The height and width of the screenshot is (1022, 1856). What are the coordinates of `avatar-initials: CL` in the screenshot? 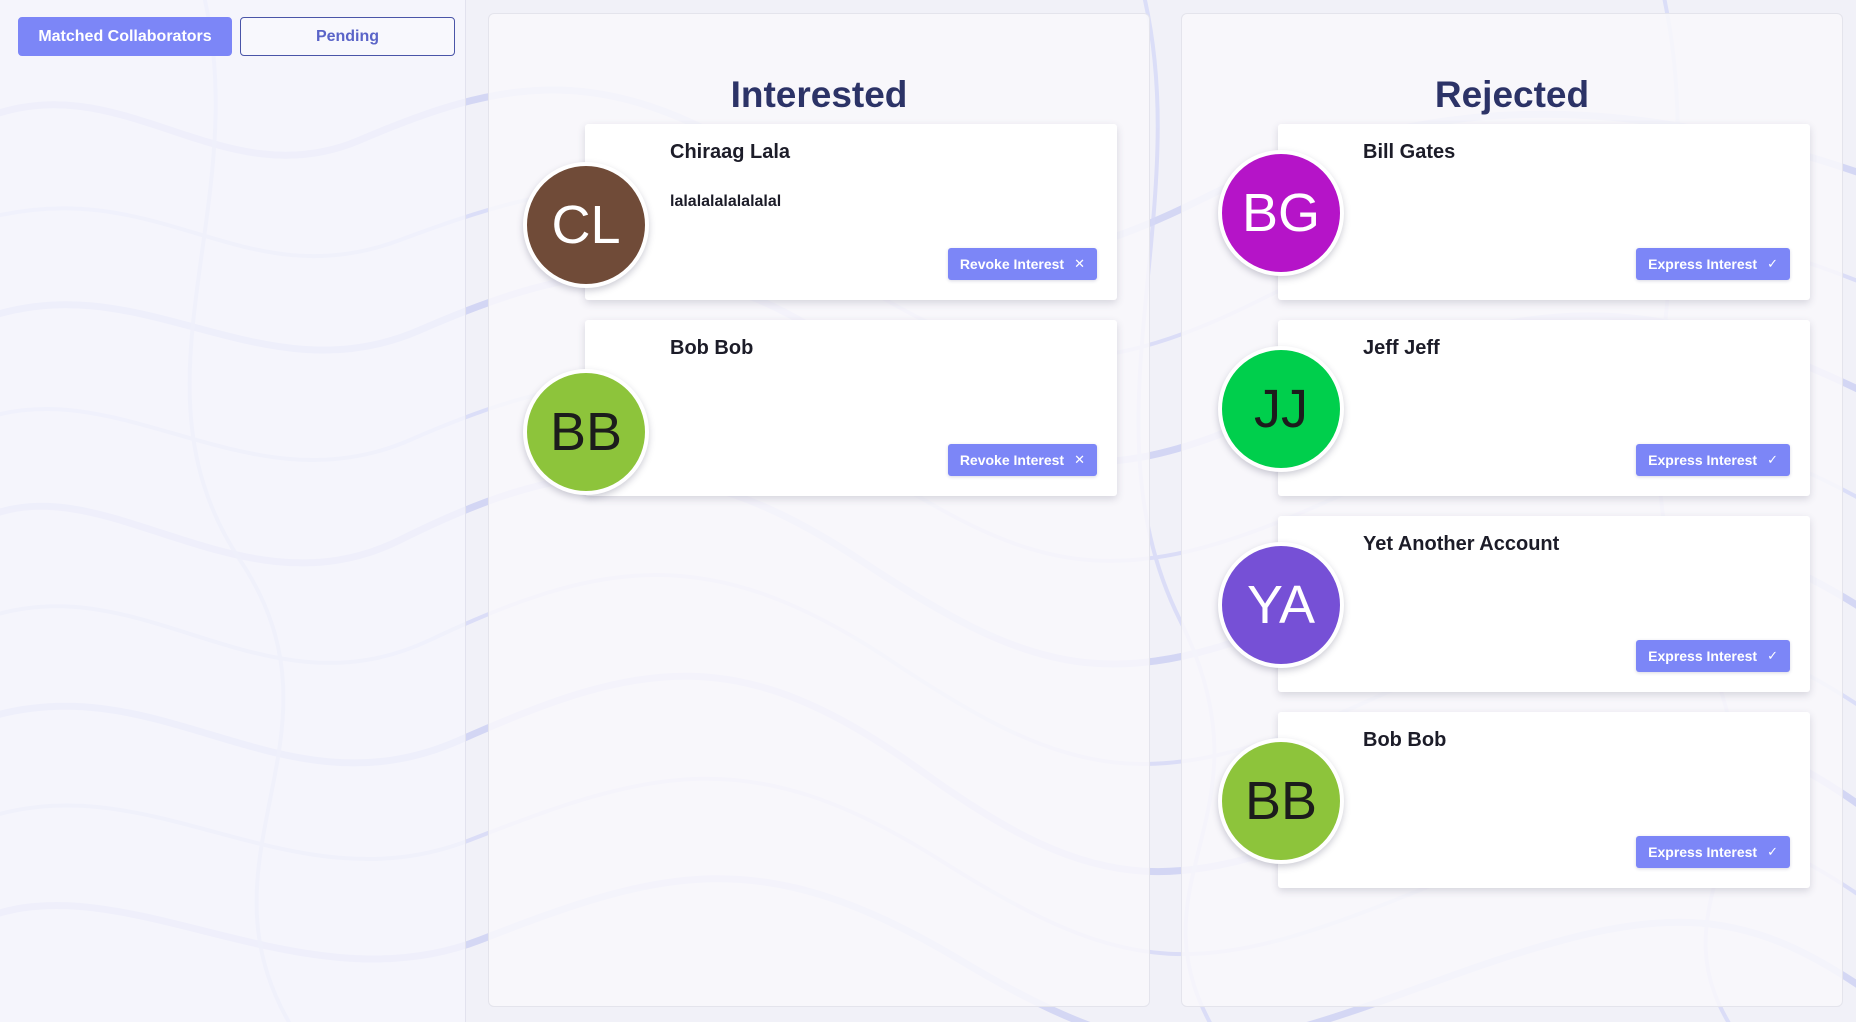 It's located at (586, 225).